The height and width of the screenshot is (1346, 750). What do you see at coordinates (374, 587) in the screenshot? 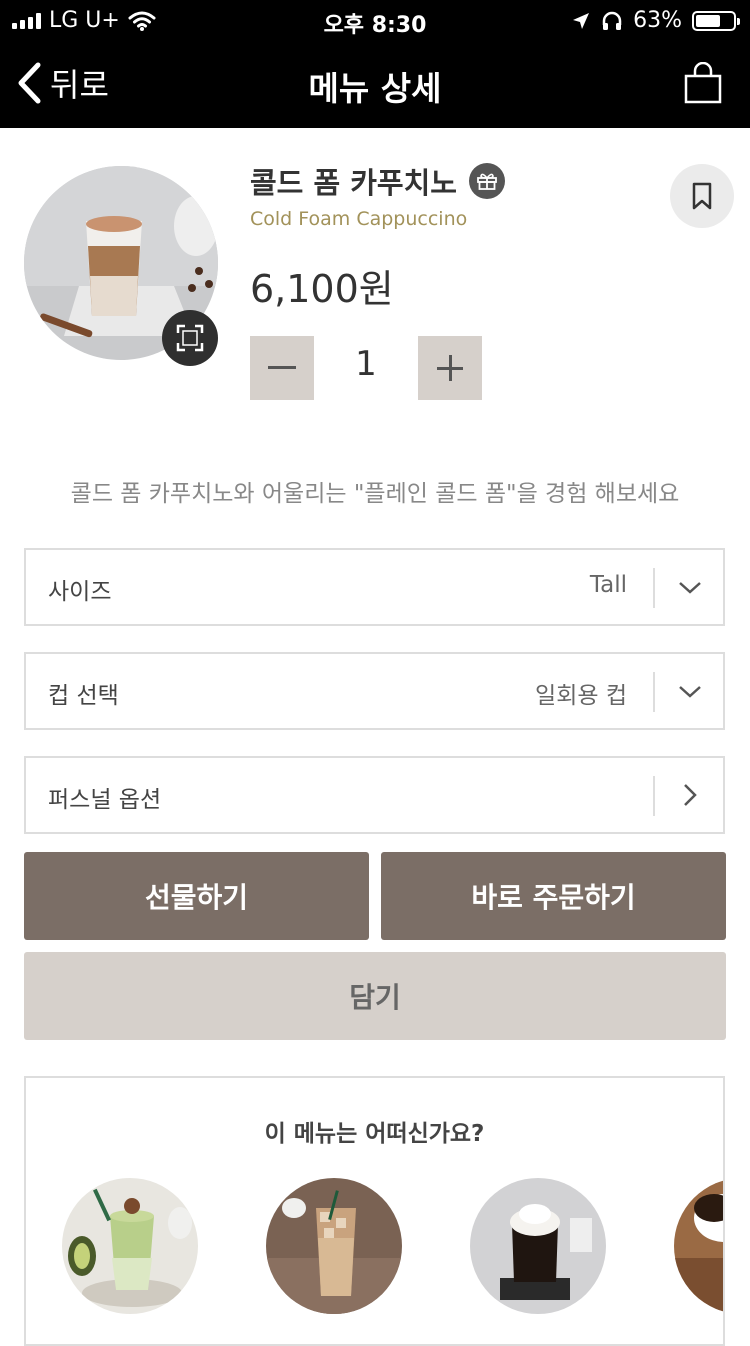
I see `size-select: 사이즈 Tall` at bounding box center [374, 587].